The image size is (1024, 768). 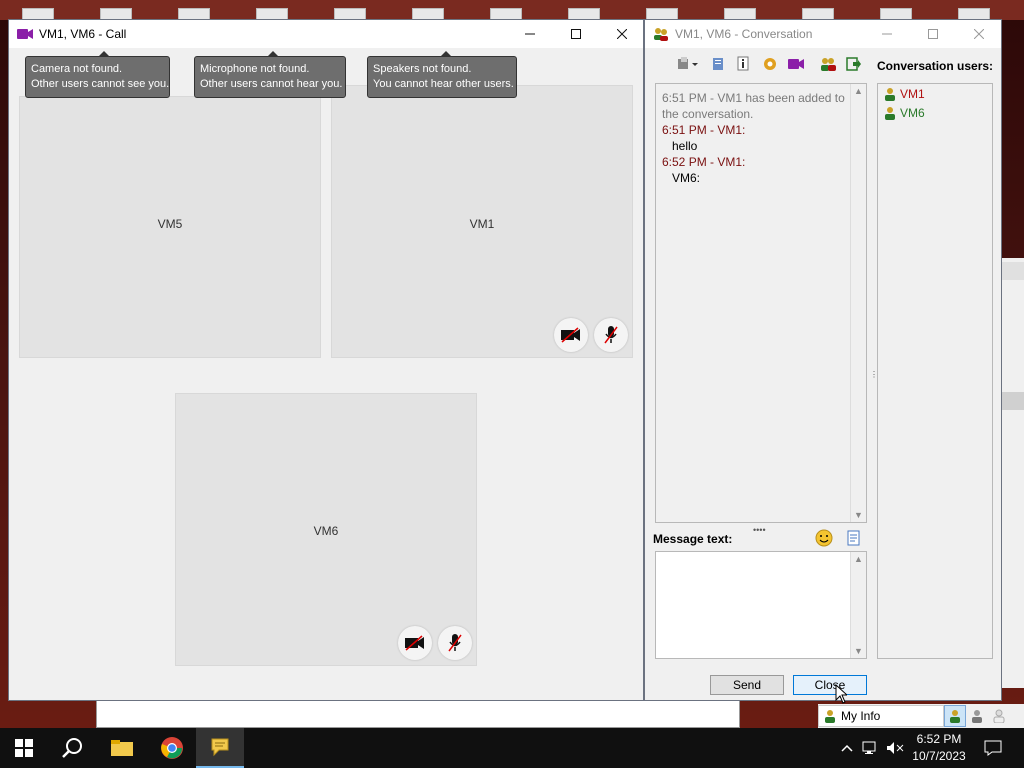 I want to click on video-tile-vm5: VM5, so click(x=170, y=227).